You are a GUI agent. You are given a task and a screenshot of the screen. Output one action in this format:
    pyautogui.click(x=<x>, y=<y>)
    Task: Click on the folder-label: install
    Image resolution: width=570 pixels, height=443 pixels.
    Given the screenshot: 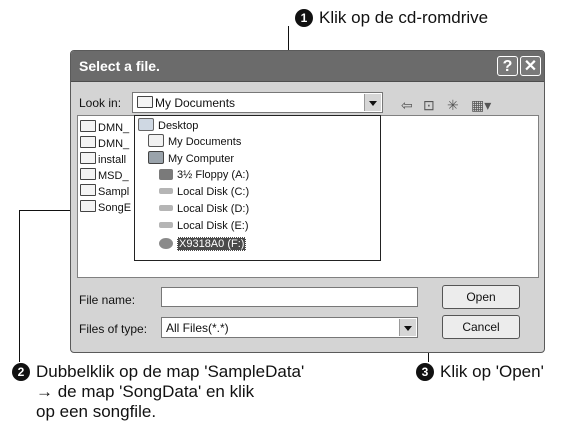 What is the action you would take?
    pyautogui.click(x=112, y=160)
    